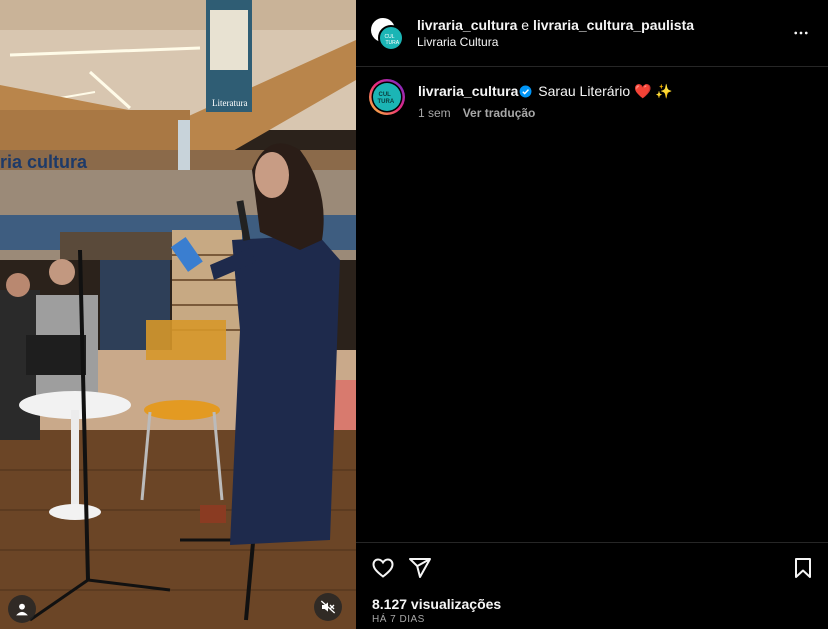 This screenshot has height=629, width=828. Describe the element at coordinates (229, 103) in the screenshot. I see `banner-text: Literatura` at that location.